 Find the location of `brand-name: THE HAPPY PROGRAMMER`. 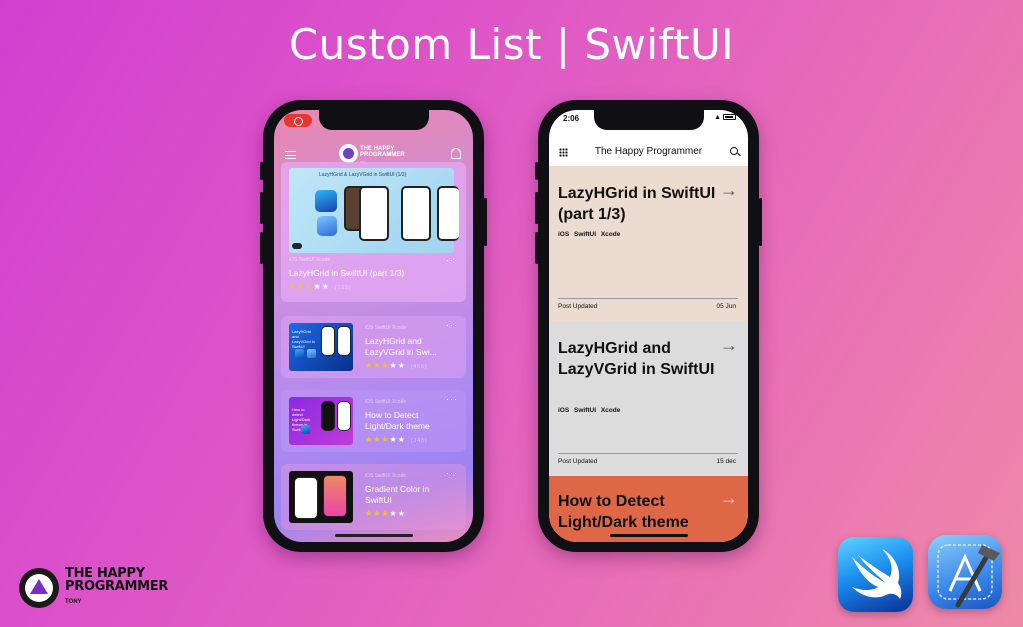

brand-name: THE HAPPY PROGRAMMER is located at coordinates (117, 580).